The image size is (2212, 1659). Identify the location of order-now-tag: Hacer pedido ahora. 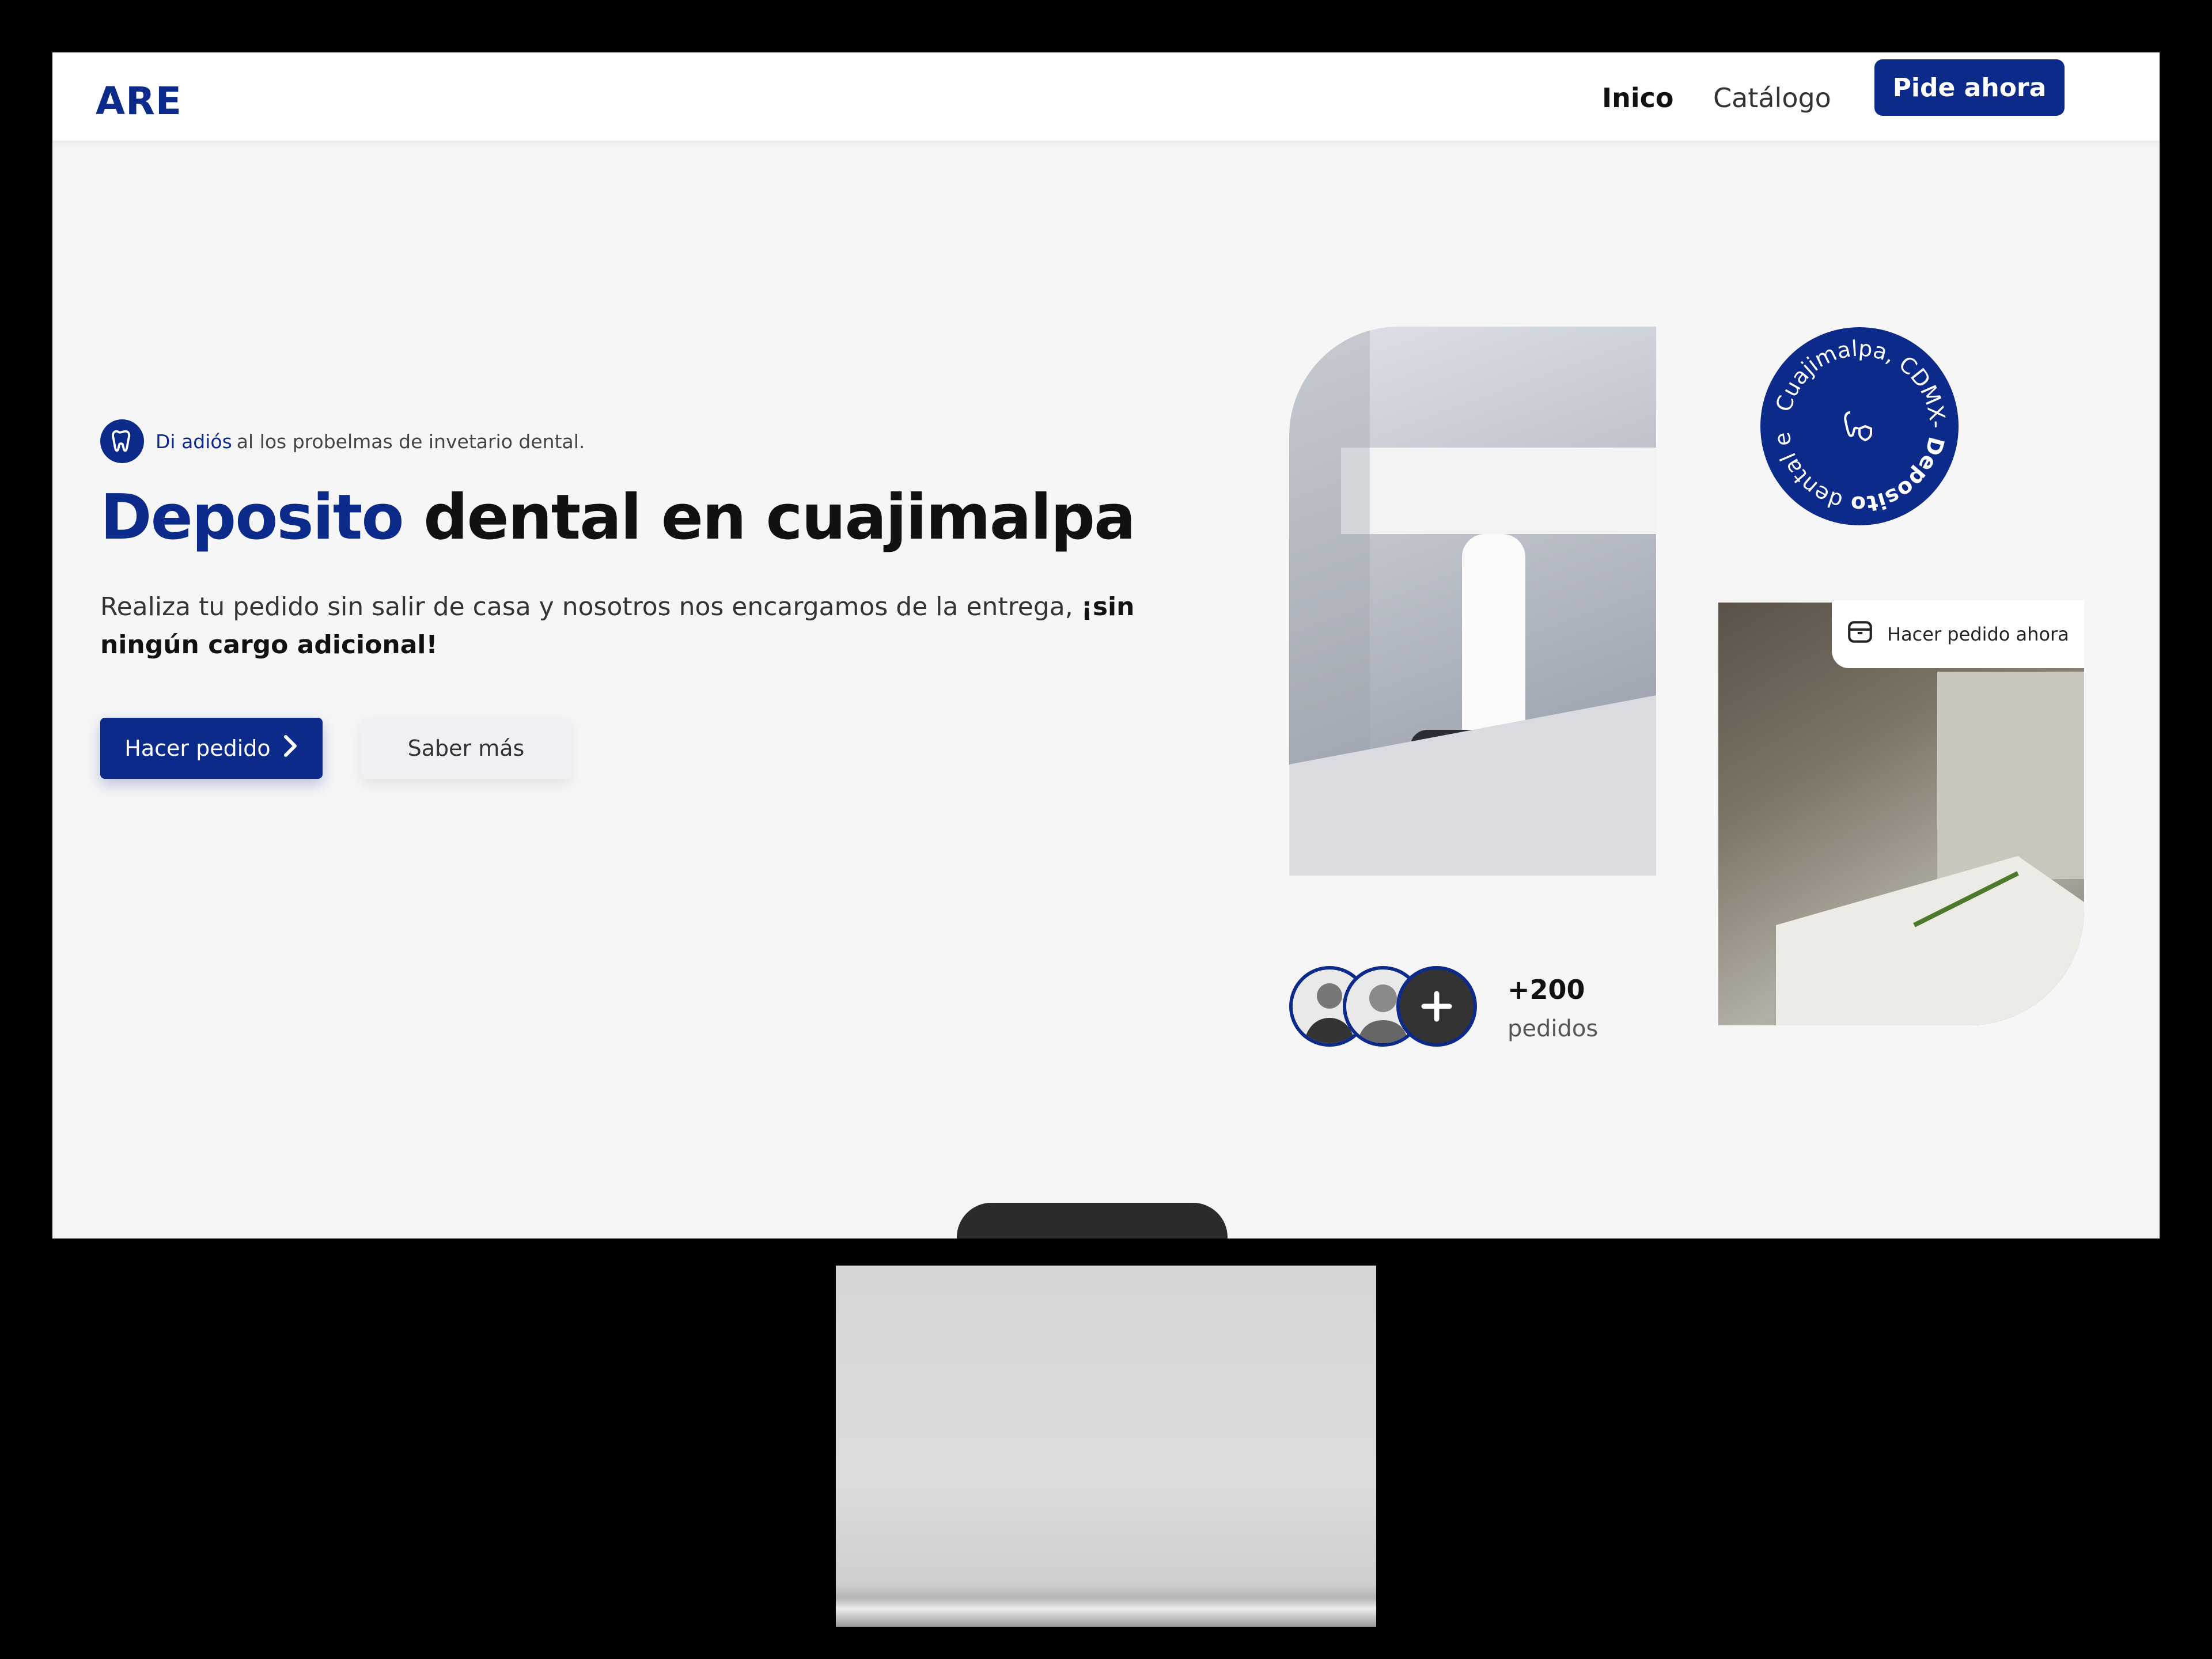
(1958, 634).